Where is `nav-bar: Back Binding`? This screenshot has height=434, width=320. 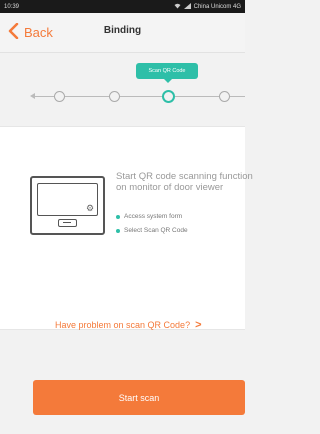 nav-bar: Back Binding is located at coordinates (122, 33).